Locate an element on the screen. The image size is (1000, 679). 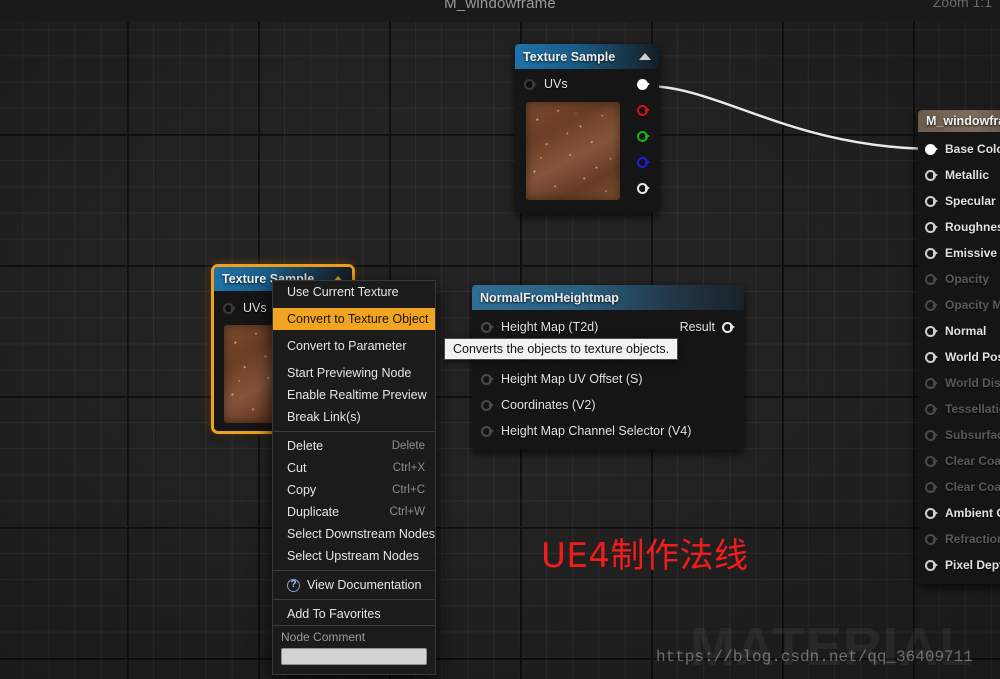
pixel-depth-offset-input-pin is located at coordinates (931, 565).